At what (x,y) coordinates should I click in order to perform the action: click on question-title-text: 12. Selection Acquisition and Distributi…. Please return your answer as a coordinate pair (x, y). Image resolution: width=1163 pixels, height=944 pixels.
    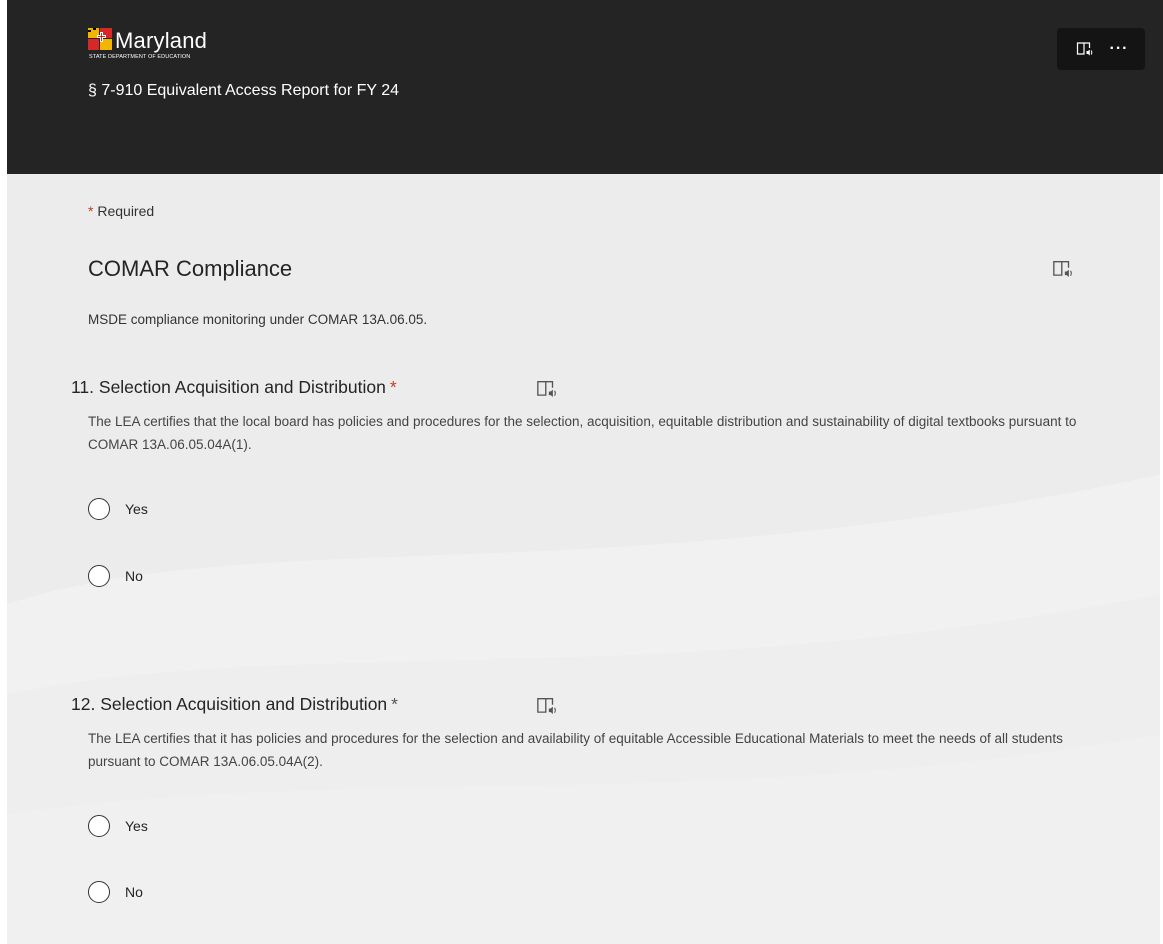
    Looking at the image, I should click on (229, 704).